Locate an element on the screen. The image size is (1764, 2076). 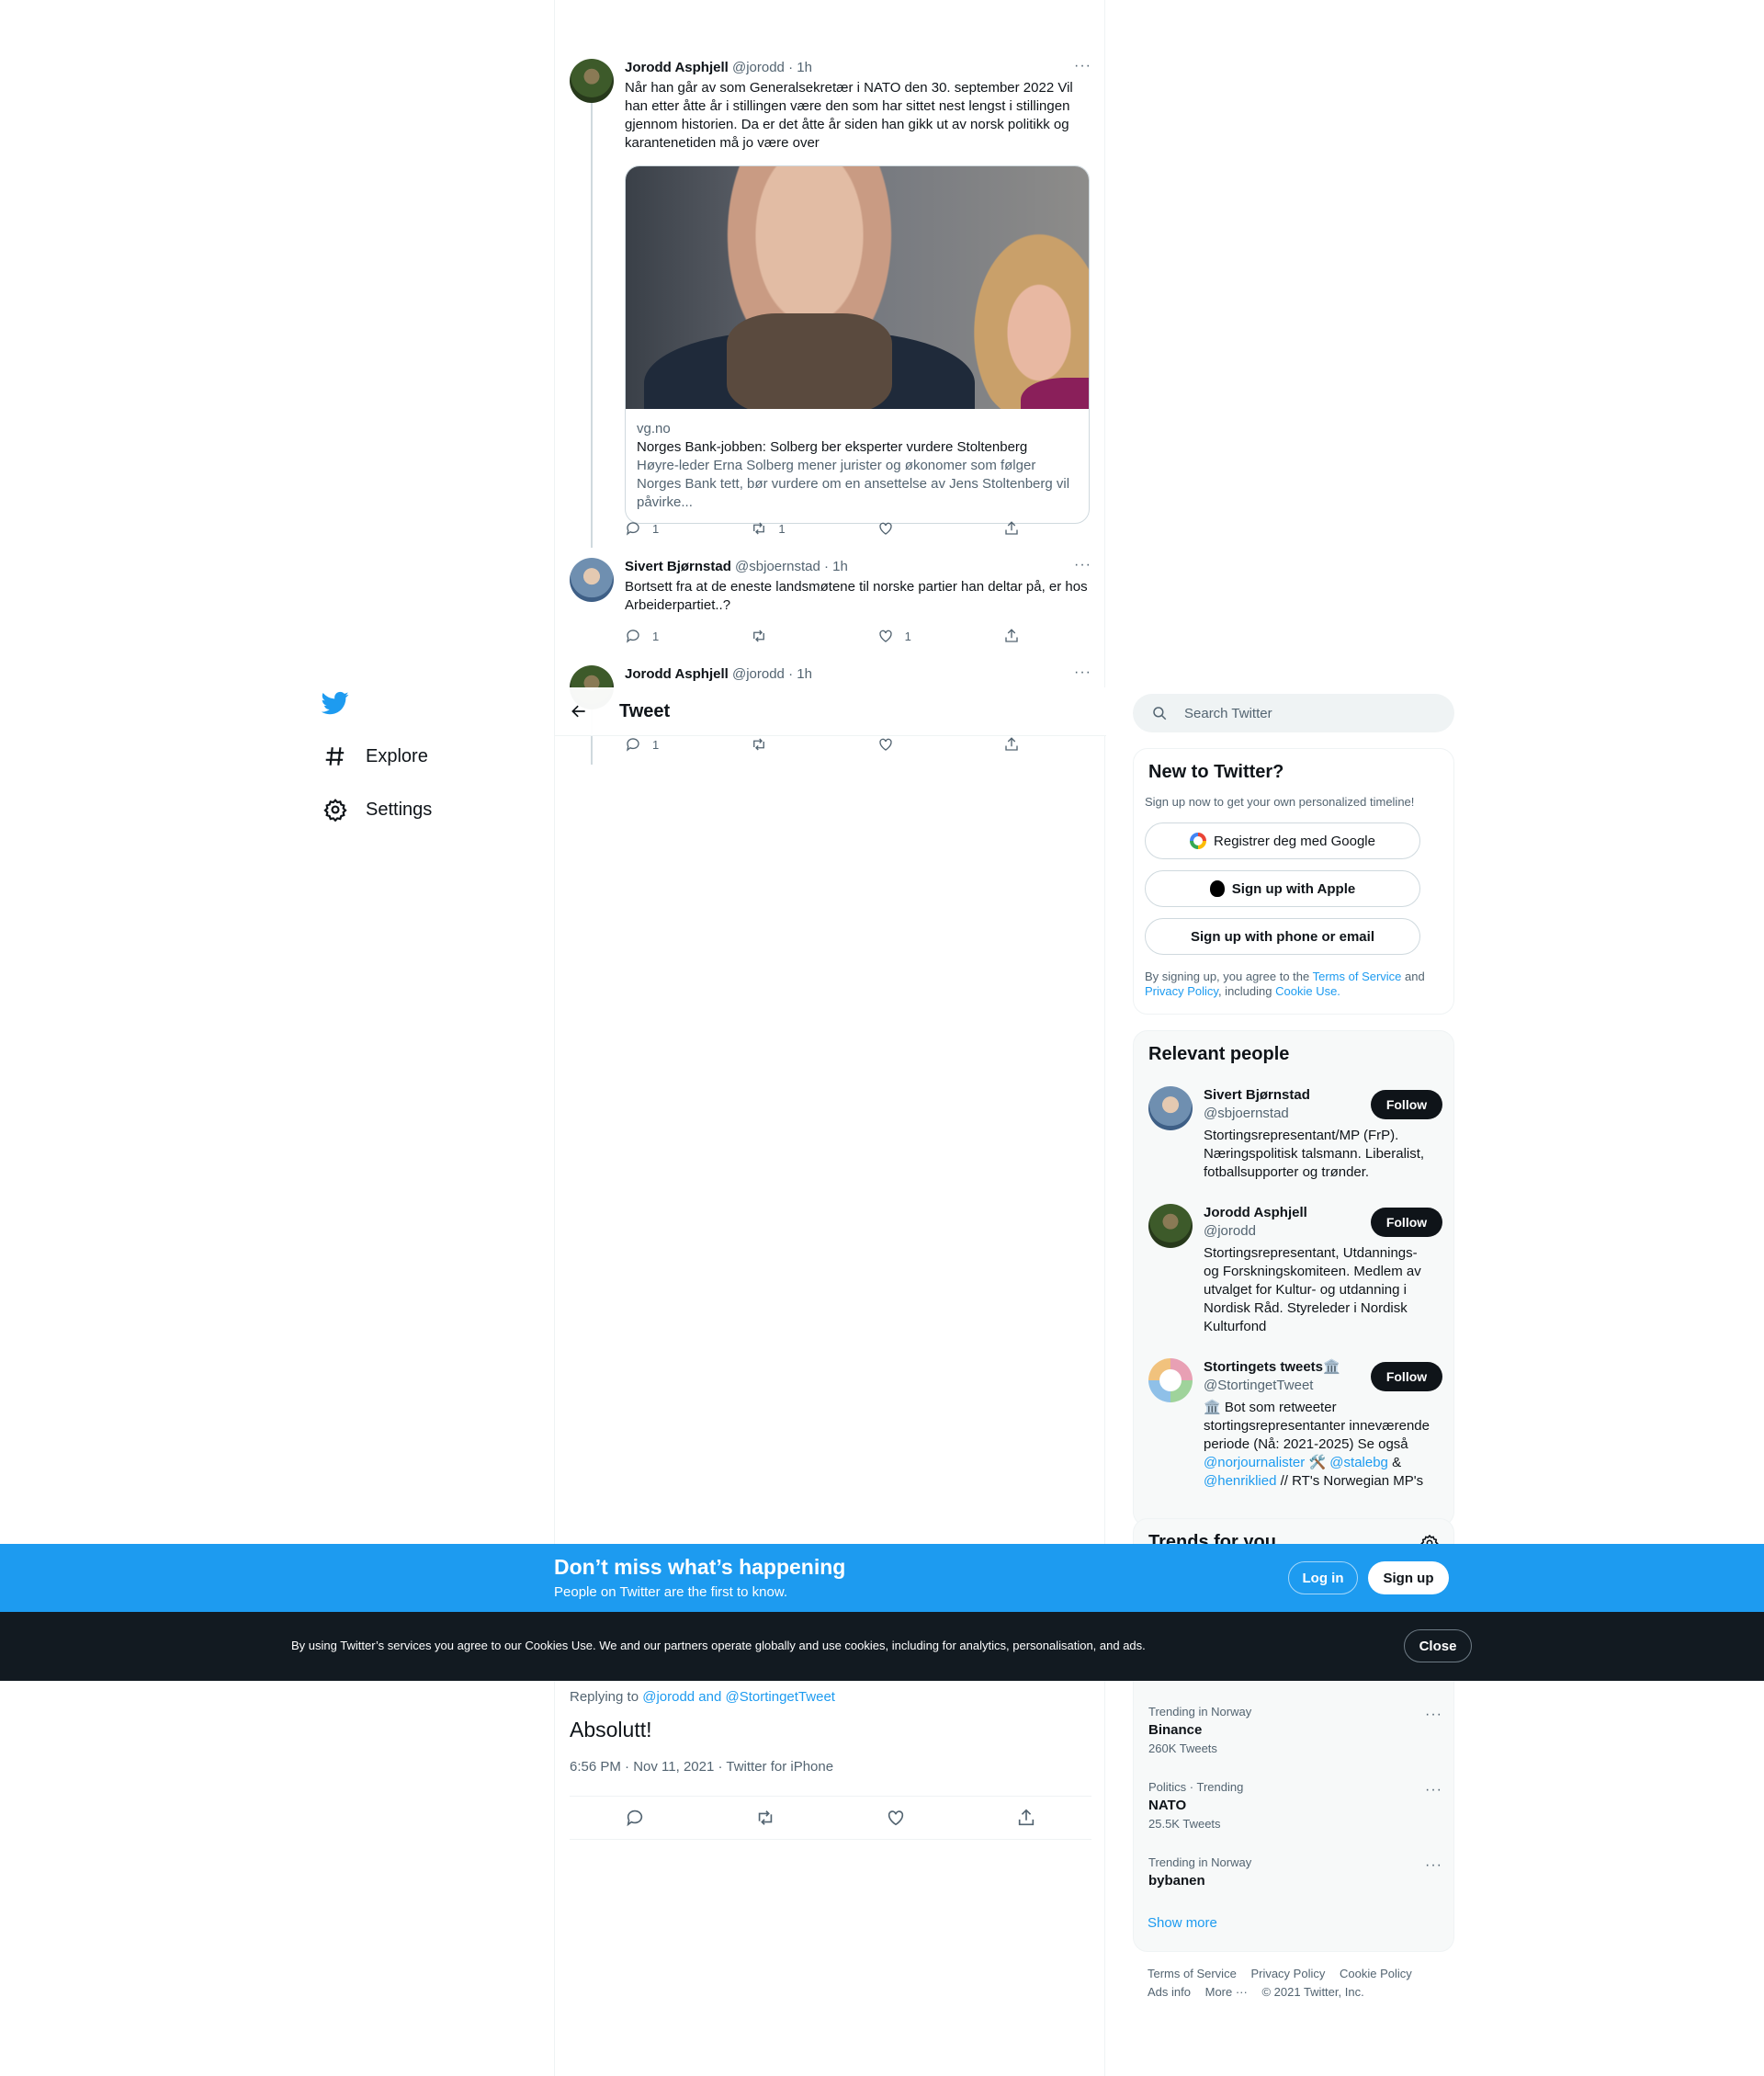
replying-to-link: @jorodd and @StortingetTweet is located at coordinates (738, 1697).